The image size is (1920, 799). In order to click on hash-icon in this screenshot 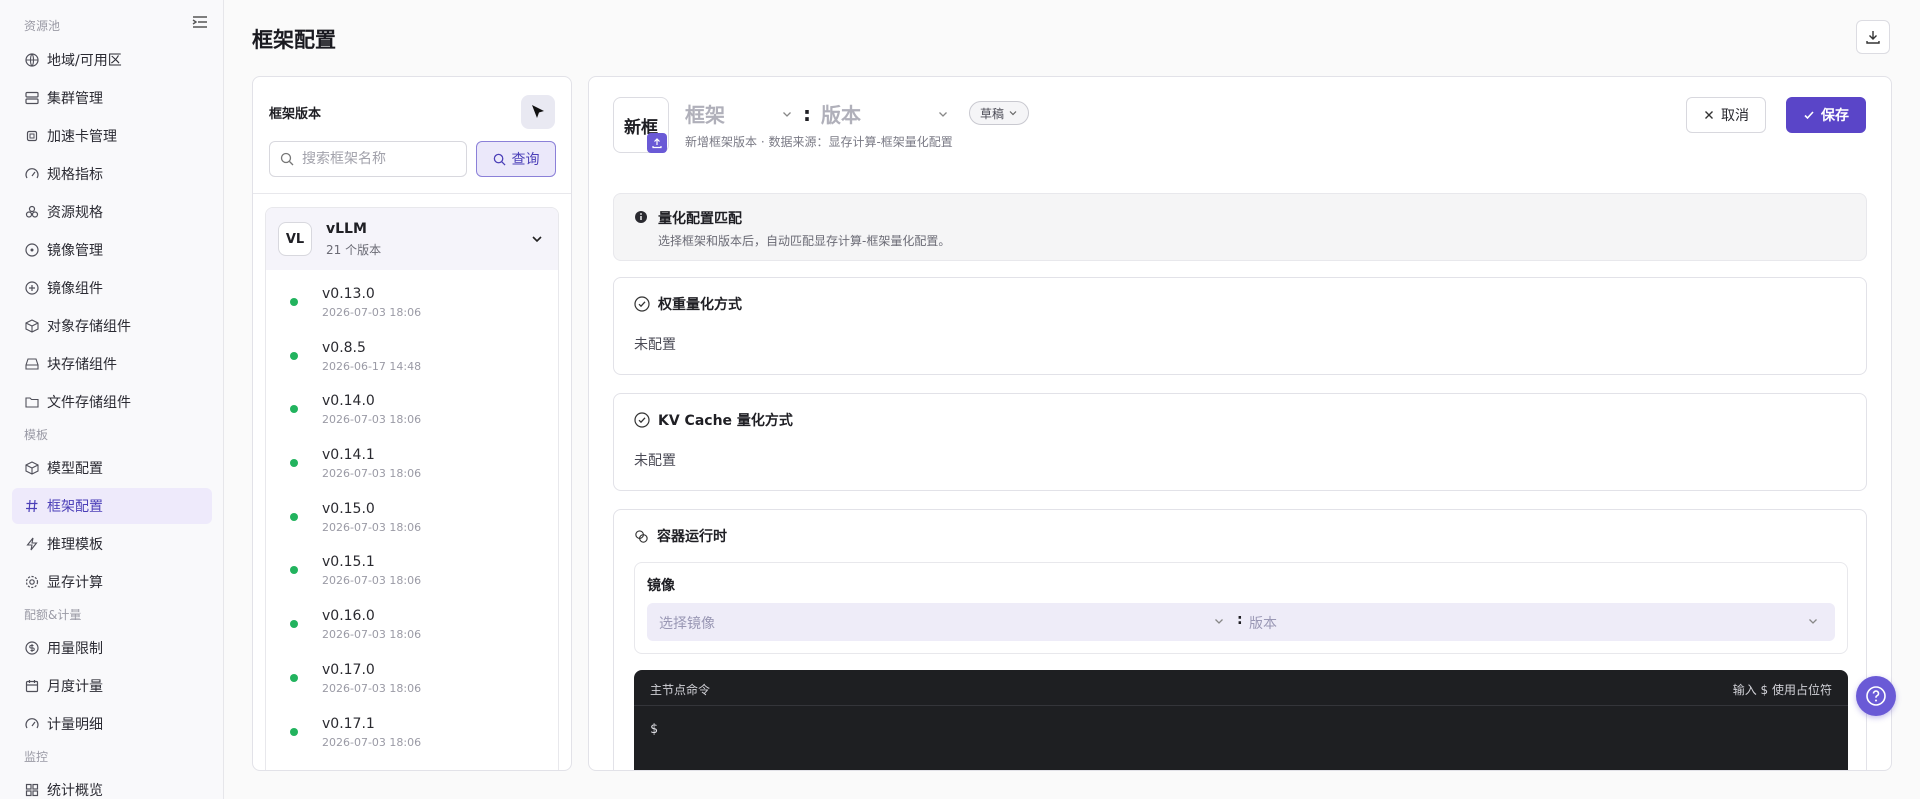, I will do `click(31, 506)`.